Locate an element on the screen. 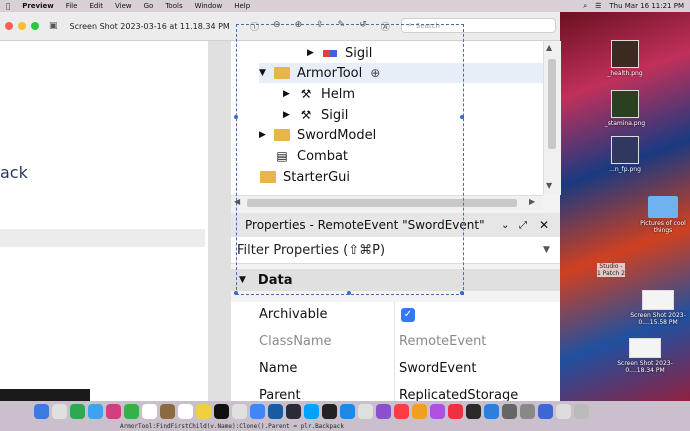 This screenshot has width=690, height=431. property-row-classname: ClassName RemoteEvent is located at coordinates (395, 343).